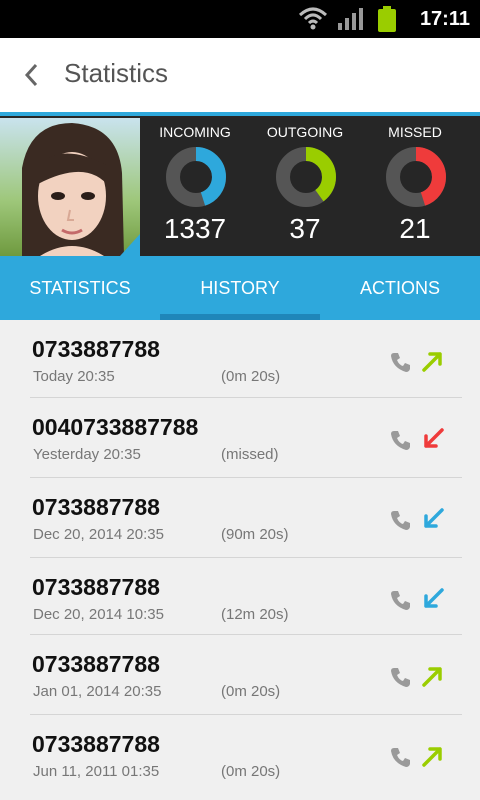  Describe the element at coordinates (400, 288) in the screenshot. I see `tab-actions: ACTIONS` at that location.